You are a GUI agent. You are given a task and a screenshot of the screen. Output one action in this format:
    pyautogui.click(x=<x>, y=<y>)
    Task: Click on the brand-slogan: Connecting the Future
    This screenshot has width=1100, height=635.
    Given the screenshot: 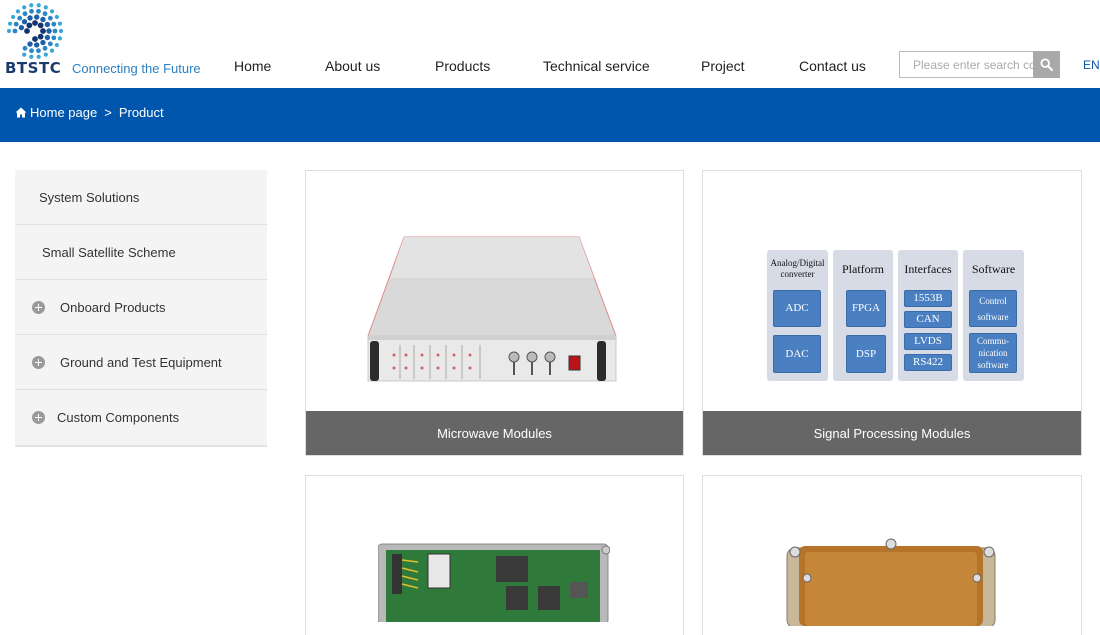 What is the action you would take?
    pyautogui.click(x=136, y=68)
    